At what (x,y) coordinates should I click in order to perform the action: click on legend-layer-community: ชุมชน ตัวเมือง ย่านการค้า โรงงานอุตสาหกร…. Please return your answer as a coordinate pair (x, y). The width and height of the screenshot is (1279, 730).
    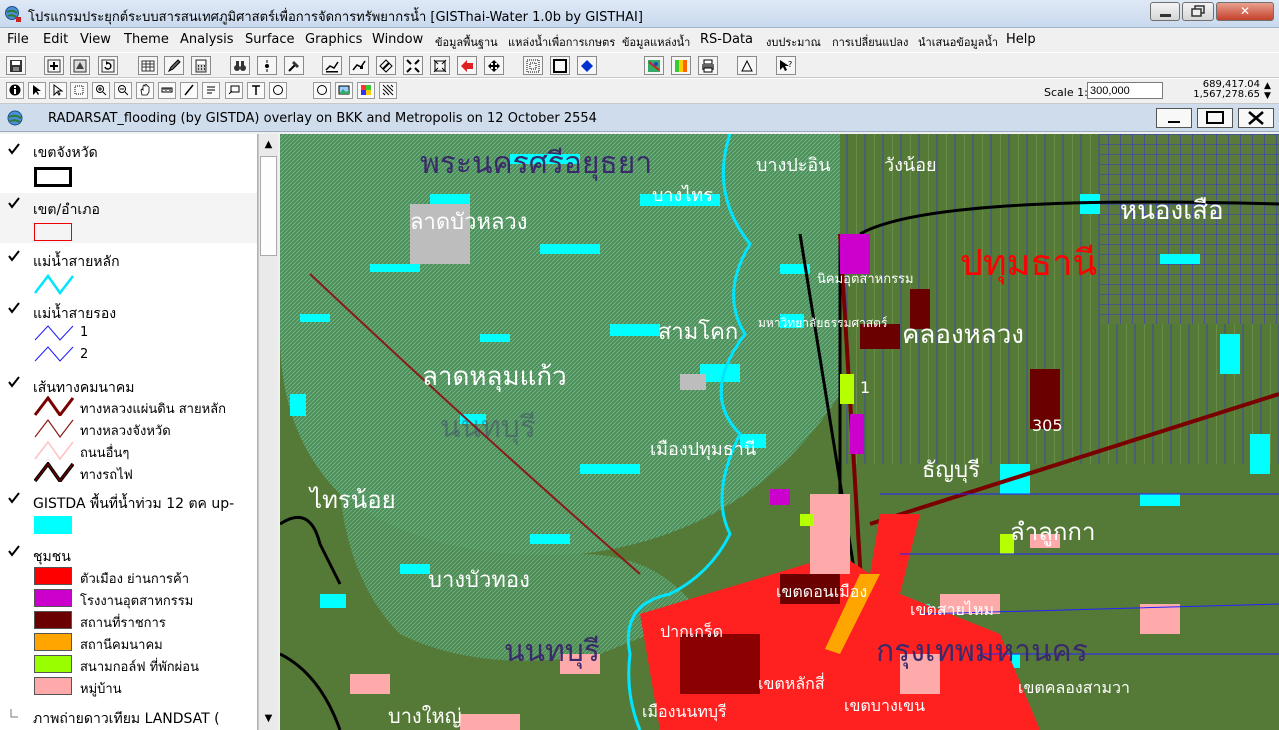
    Looking at the image, I should click on (128, 620).